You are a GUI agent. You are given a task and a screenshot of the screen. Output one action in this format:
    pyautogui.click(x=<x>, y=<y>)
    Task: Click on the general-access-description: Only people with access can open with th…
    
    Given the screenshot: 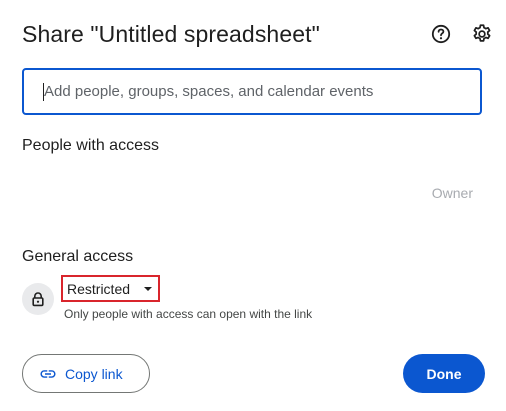 What is the action you would take?
    pyautogui.click(x=188, y=314)
    